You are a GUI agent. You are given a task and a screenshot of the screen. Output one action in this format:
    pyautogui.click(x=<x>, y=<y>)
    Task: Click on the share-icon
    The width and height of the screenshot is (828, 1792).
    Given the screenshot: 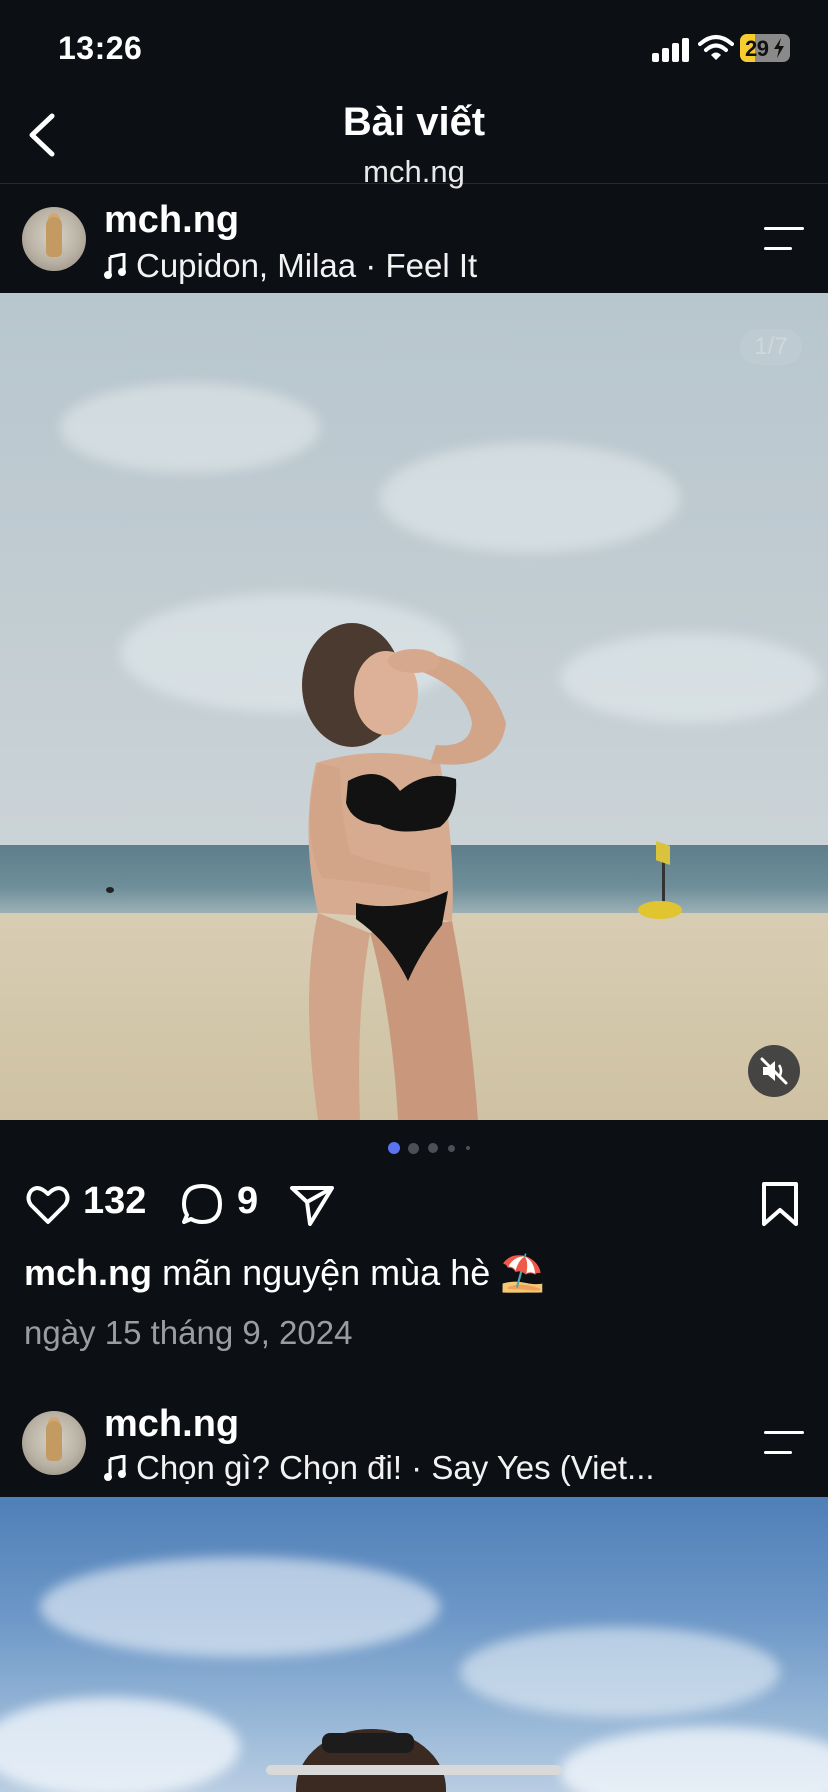 What is the action you would take?
    pyautogui.click(x=312, y=1204)
    